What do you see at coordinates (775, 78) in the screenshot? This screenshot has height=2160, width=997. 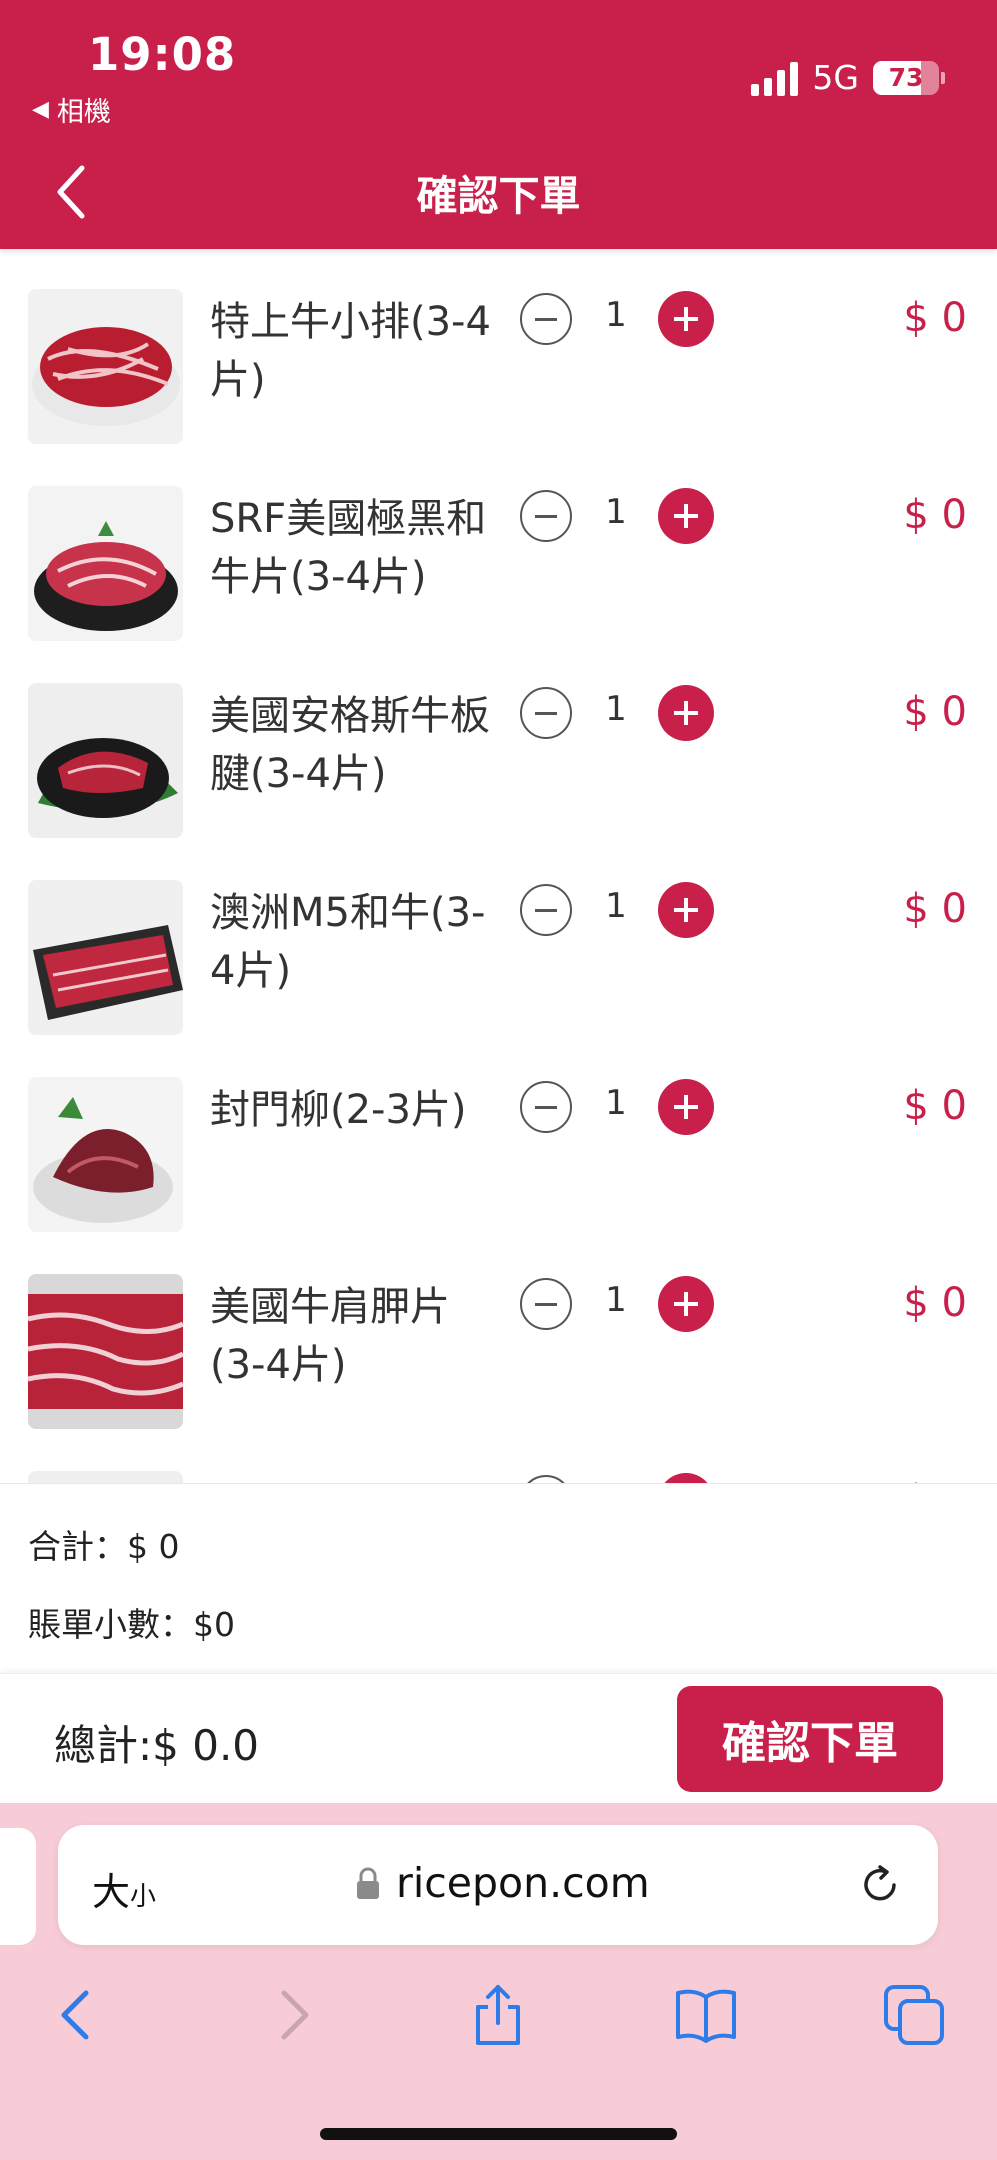 I see `signal-icon` at bounding box center [775, 78].